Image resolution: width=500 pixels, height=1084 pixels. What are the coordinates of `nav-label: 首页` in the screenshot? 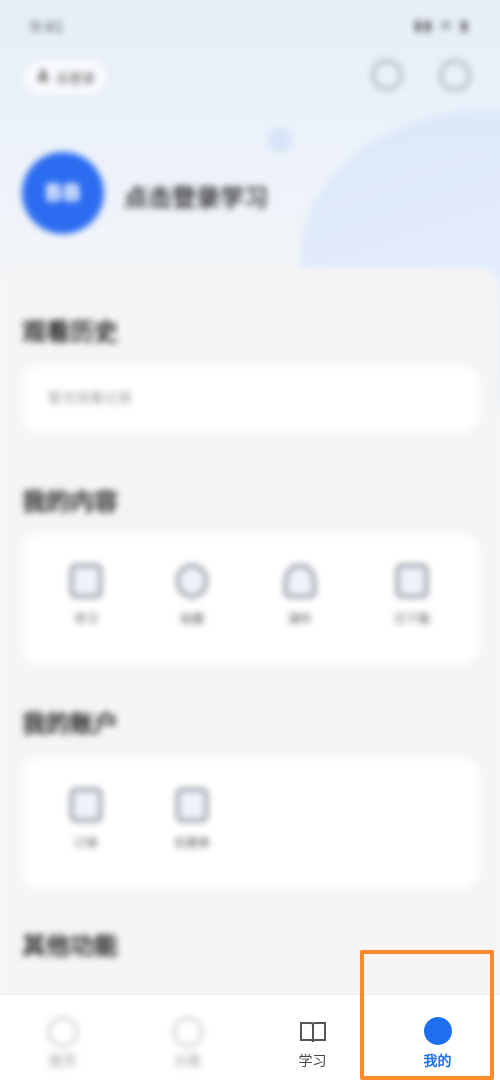 It's located at (62, 1062).